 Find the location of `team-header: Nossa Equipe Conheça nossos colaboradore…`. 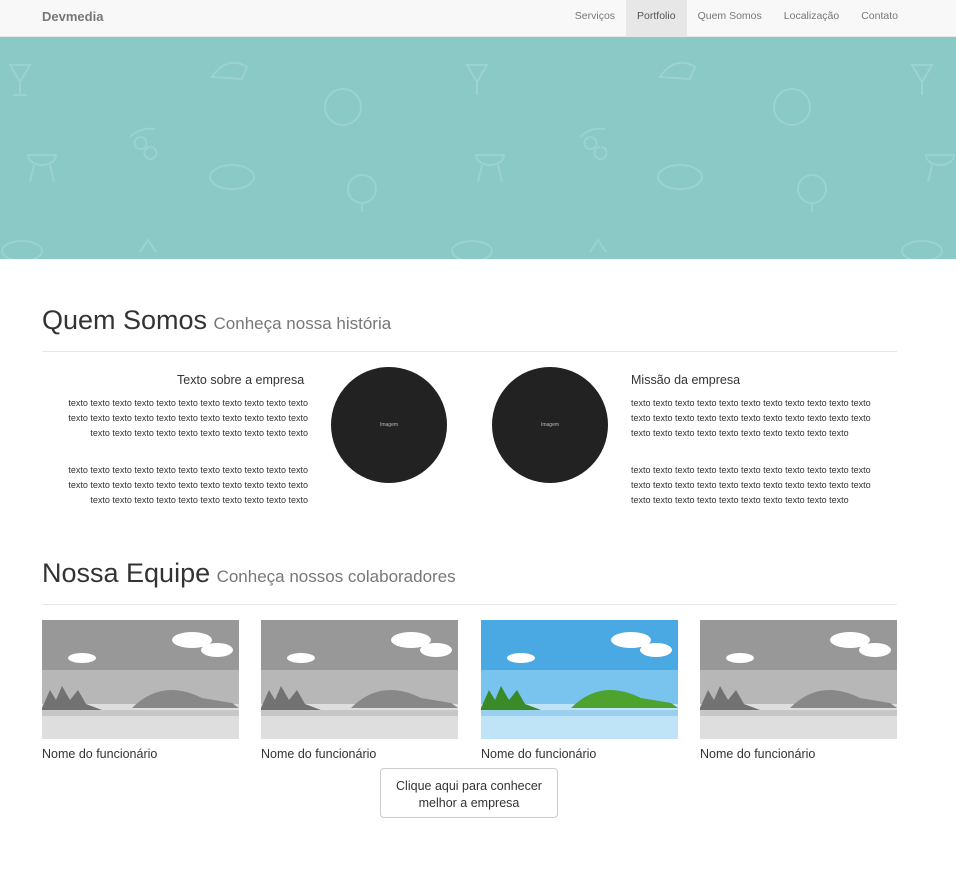

team-header: Nossa Equipe Conheça nossos colaboradore… is located at coordinates (469, 581).